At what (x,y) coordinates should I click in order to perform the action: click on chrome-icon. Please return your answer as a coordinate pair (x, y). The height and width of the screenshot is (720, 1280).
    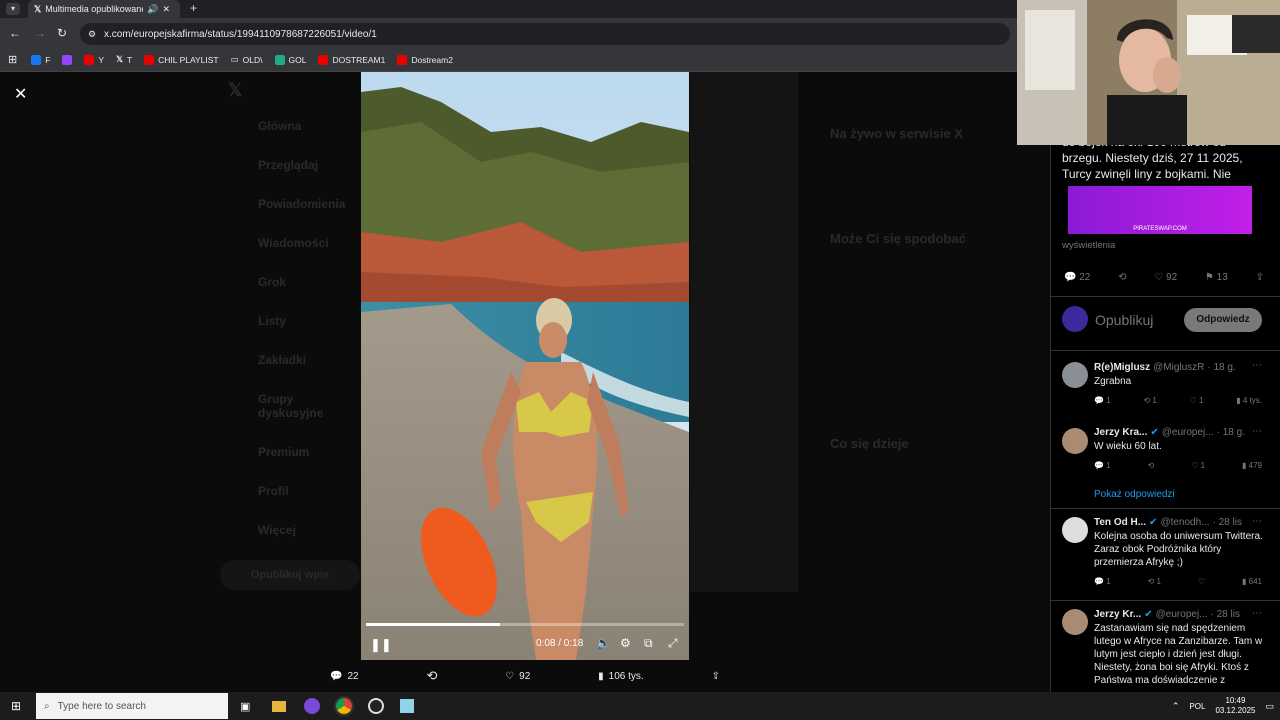
    Looking at the image, I should click on (344, 706).